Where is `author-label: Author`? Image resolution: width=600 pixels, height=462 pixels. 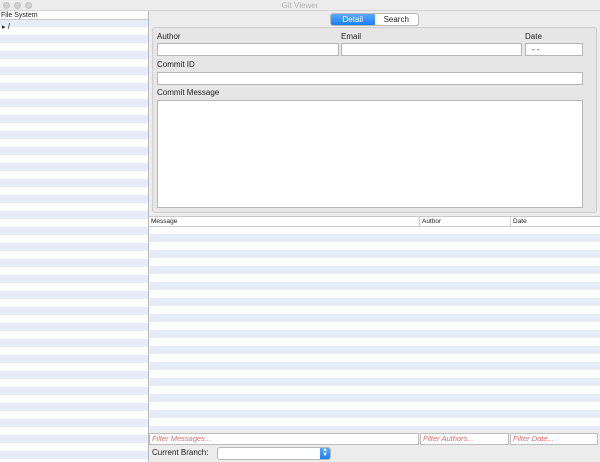
author-label: Author is located at coordinates (169, 36).